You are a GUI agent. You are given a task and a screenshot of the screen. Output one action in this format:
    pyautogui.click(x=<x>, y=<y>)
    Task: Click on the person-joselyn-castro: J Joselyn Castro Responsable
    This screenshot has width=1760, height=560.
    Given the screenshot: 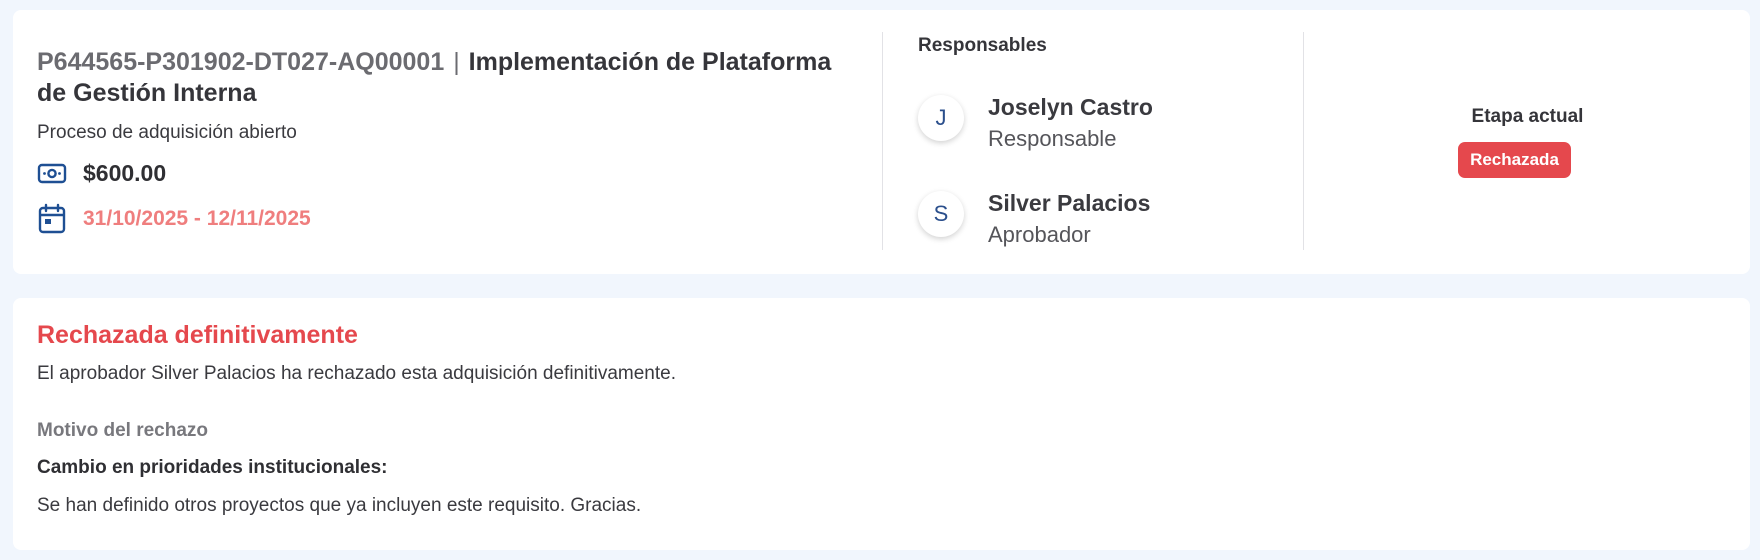 What is the action you would take?
    pyautogui.click(x=1035, y=124)
    